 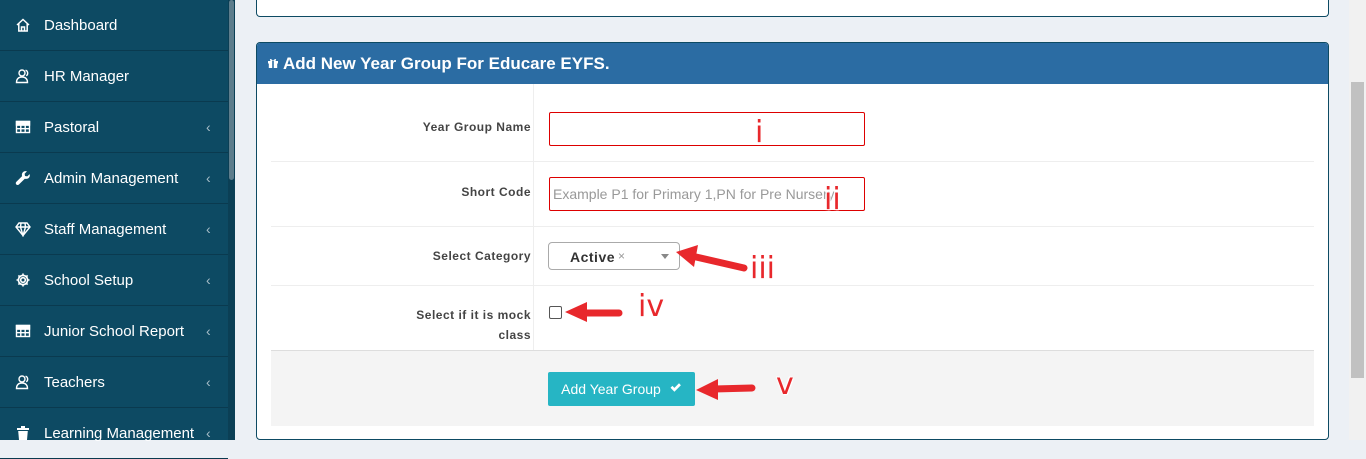 I want to click on page-scroll-thumb, so click(x=1357, y=230).